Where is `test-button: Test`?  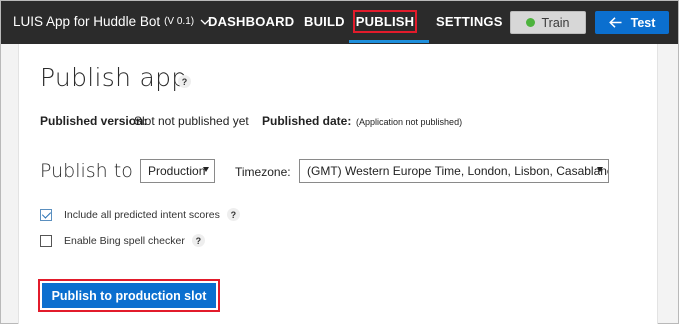
test-button: Test is located at coordinates (632, 22).